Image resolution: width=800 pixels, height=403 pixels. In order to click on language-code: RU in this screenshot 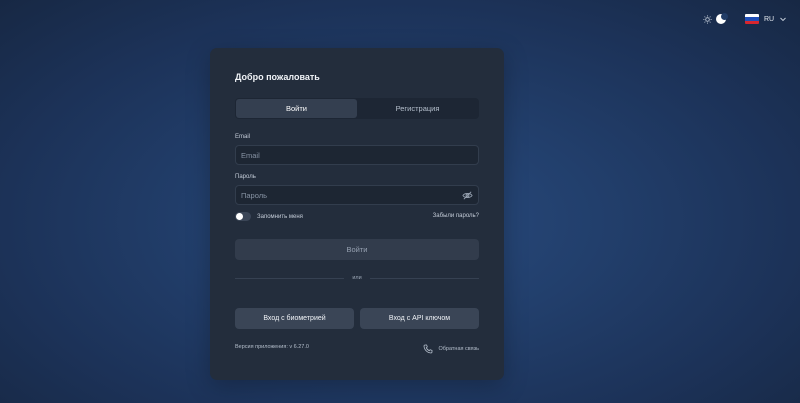, I will do `click(769, 19)`.